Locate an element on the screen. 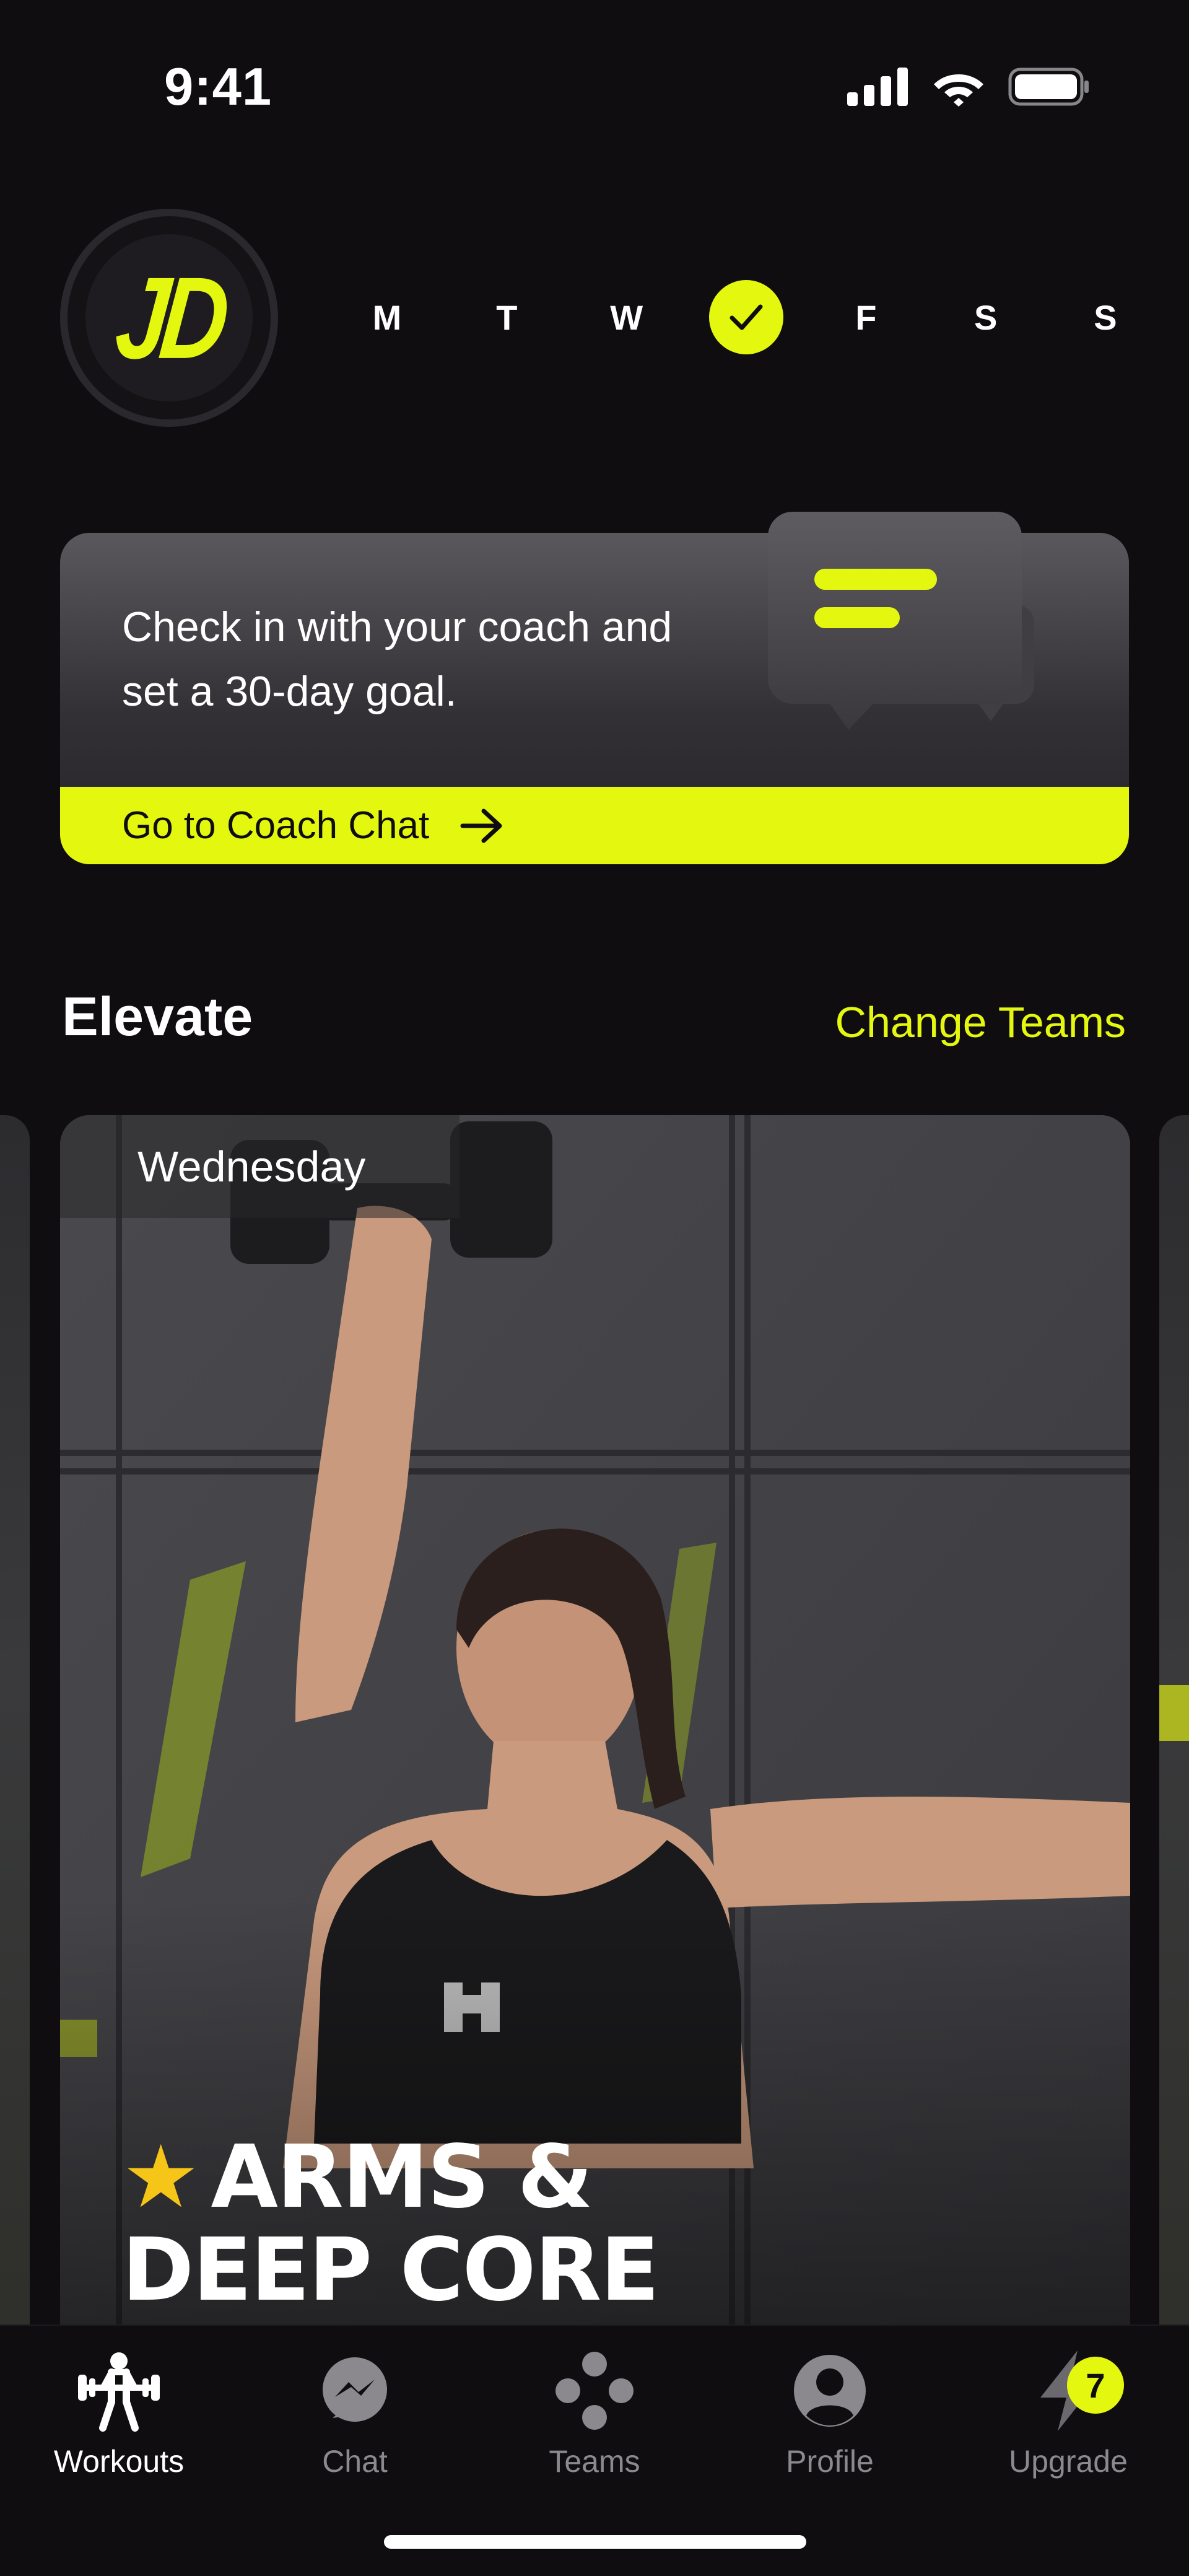  workout-title: ★ ARMS & DEEP CORE is located at coordinates (391, 2224).